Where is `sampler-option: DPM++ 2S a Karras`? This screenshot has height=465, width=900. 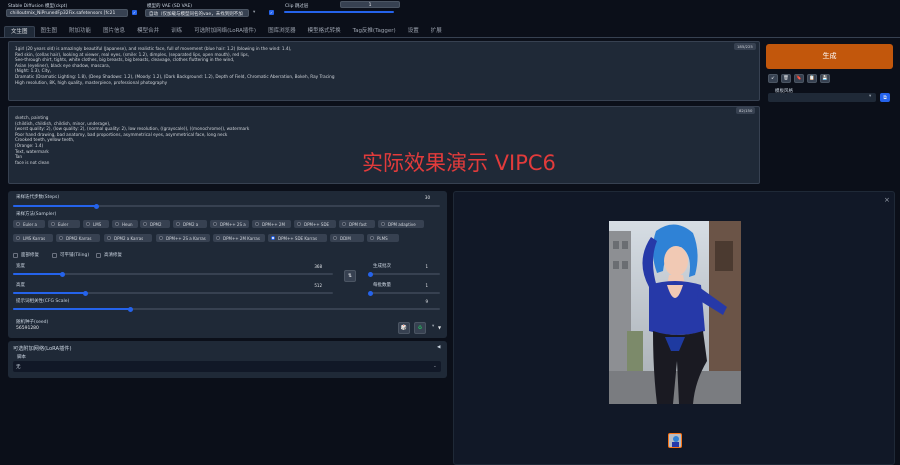 sampler-option: DPM++ 2S a Karras is located at coordinates (183, 238).